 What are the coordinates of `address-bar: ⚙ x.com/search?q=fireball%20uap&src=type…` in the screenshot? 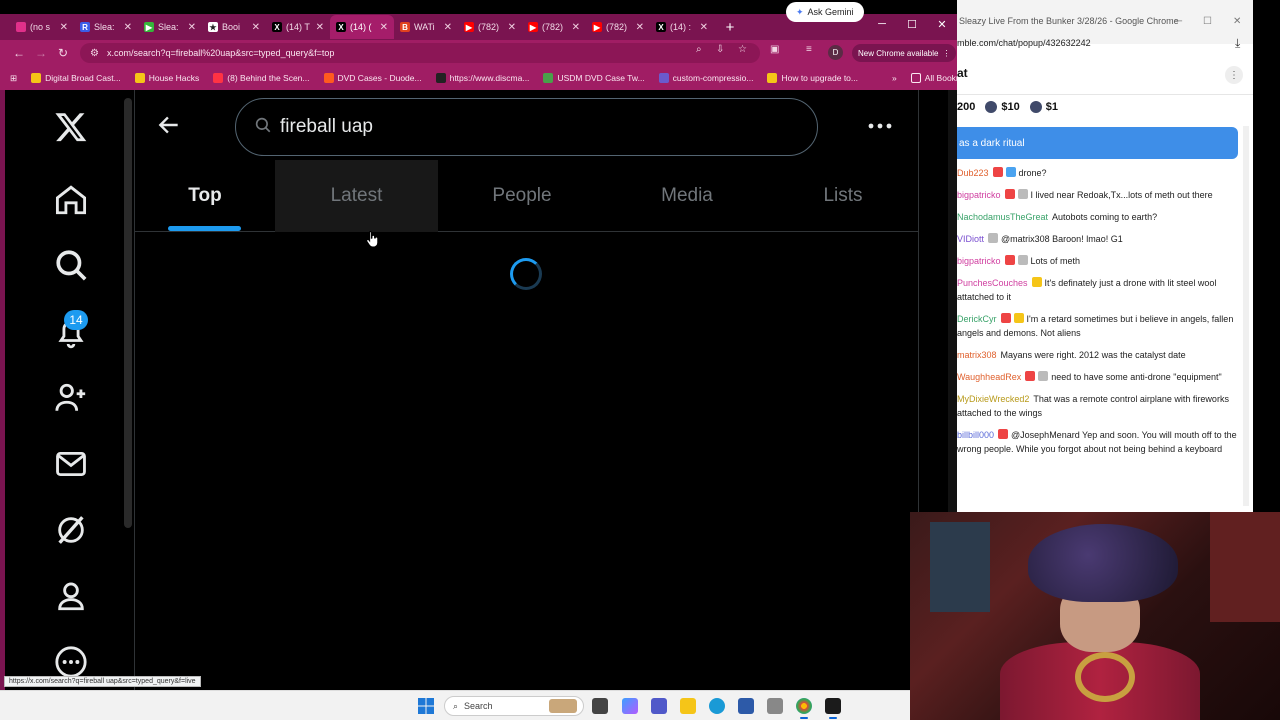 It's located at (420, 53).